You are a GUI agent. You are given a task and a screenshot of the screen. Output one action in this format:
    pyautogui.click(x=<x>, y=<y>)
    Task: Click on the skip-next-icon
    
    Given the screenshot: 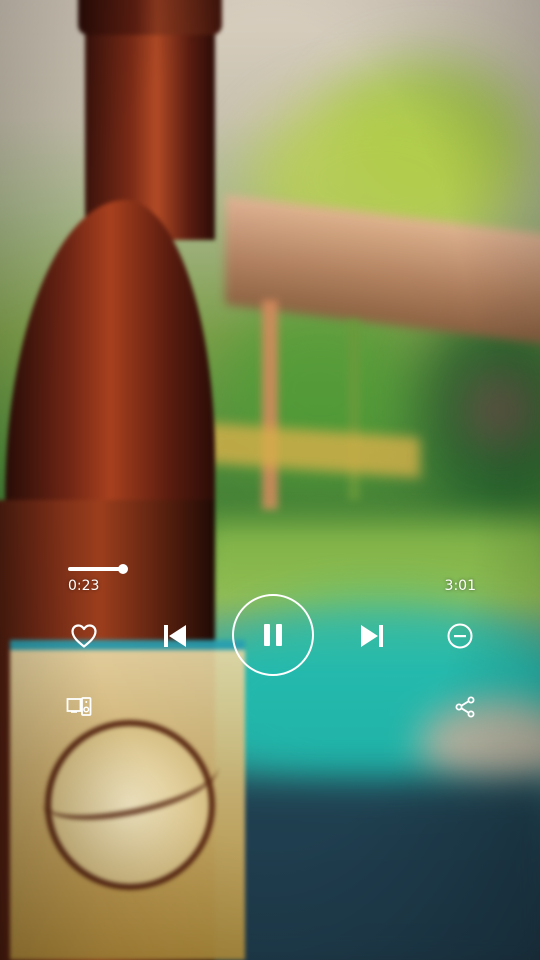 What is the action you would take?
    pyautogui.click(x=372, y=636)
    